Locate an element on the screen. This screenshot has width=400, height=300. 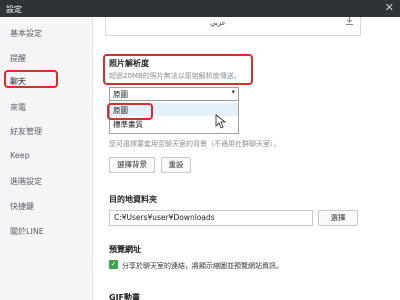
sidebar-item-advanced: 進階設定 is located at coordinates (46, 181).